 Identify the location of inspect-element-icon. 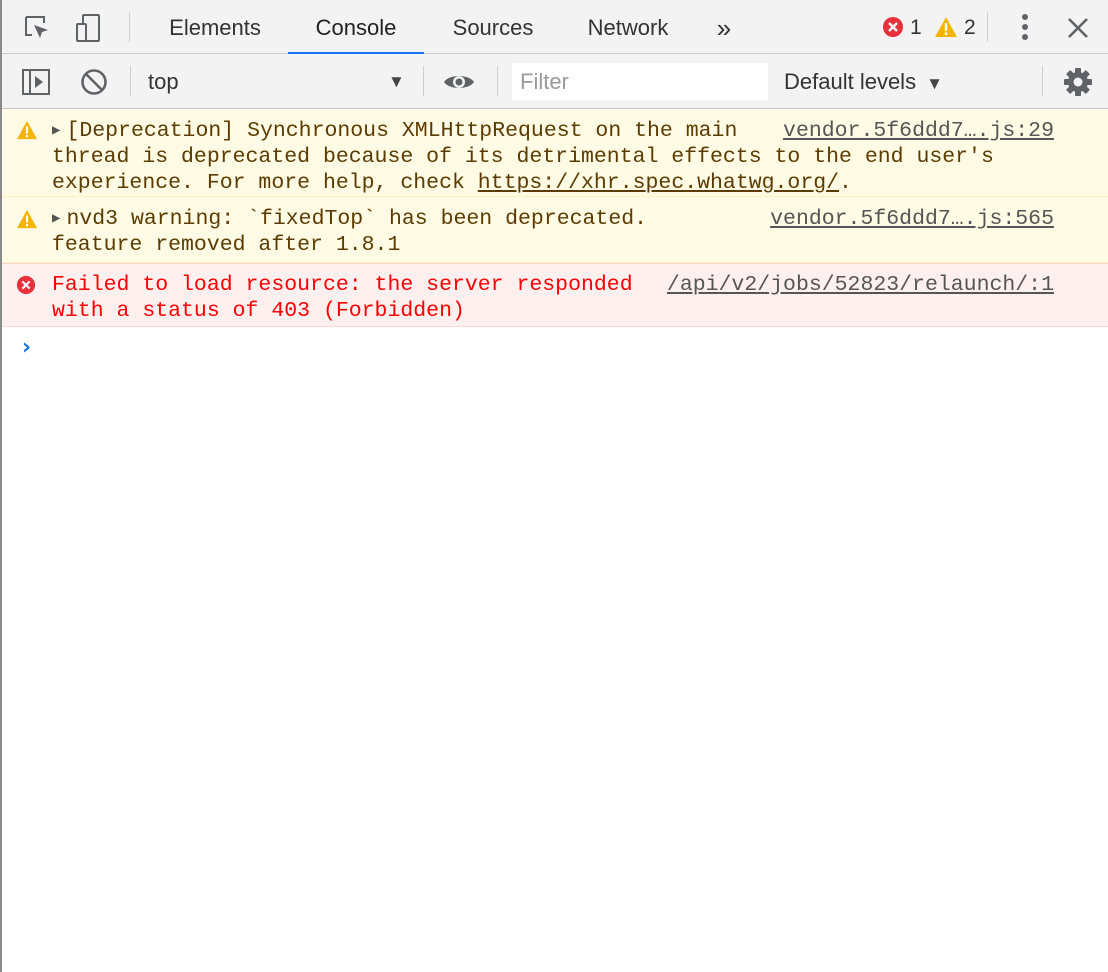
(37, 28).